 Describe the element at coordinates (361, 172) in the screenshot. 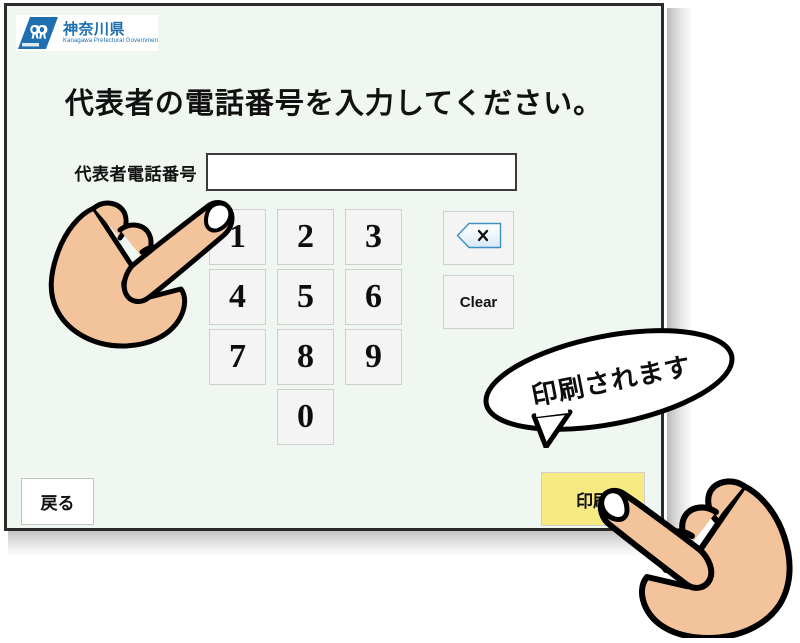

I see `phone-number-input` at that location.